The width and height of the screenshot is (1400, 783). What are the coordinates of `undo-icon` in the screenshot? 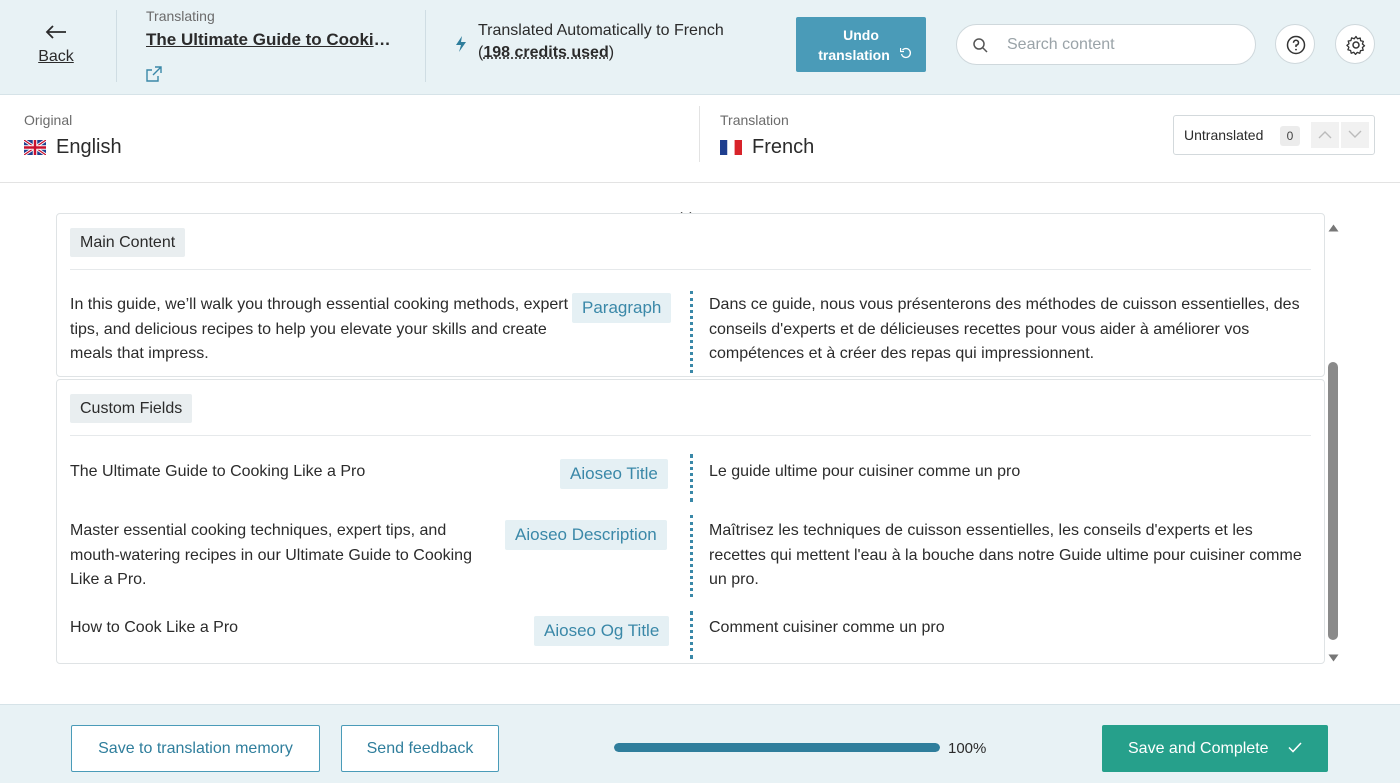 It's located at (905, 54).